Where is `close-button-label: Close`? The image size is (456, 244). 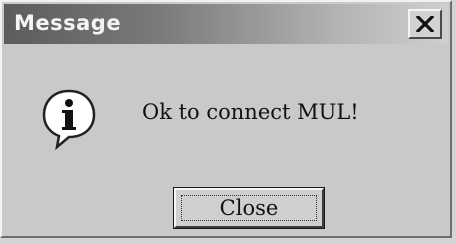
close-button-label: Close is located at coordinates (249, 208).